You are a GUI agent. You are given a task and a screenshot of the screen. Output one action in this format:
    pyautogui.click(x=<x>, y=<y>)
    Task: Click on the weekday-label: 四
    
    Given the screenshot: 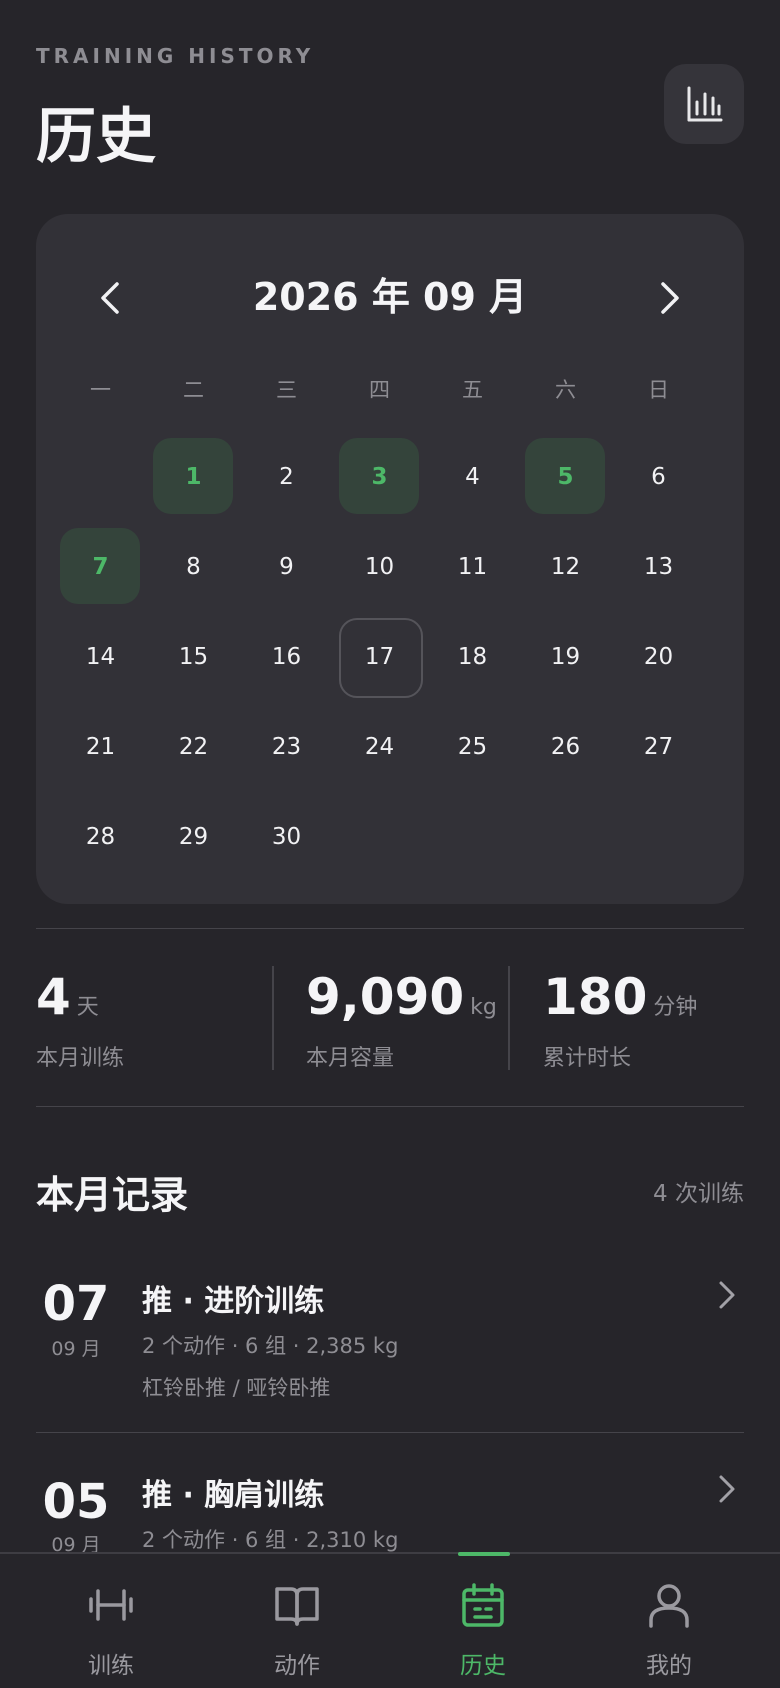 What is the action you would take?
    pyautogui.click(x=379, y=390)
    